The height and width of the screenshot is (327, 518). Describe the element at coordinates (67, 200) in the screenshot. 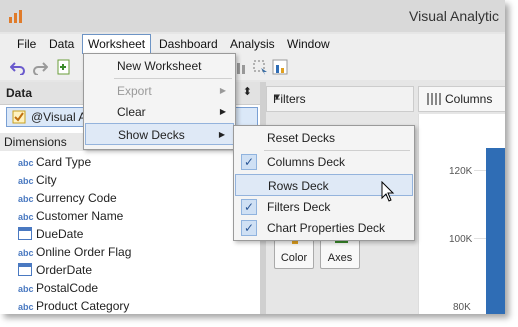

I see `field-item: abc Currency Code` at that location.